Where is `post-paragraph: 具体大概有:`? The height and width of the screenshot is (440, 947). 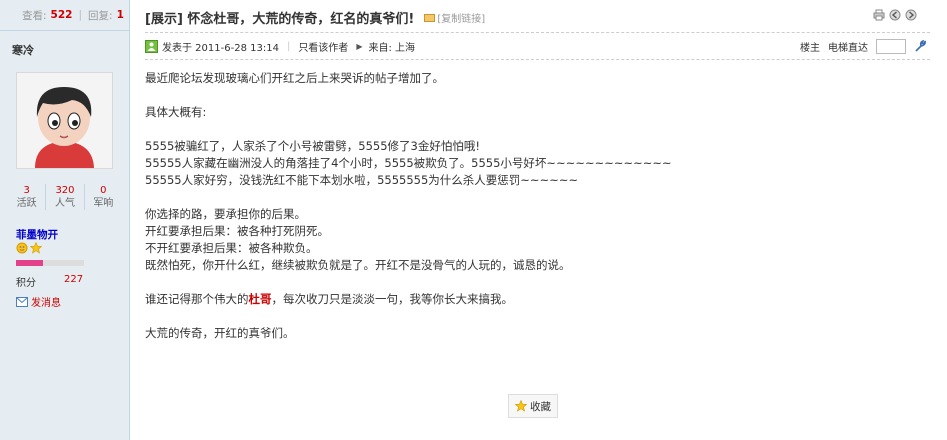 post-paragraph: 具体大概有: is located at coordinates (176, 112).